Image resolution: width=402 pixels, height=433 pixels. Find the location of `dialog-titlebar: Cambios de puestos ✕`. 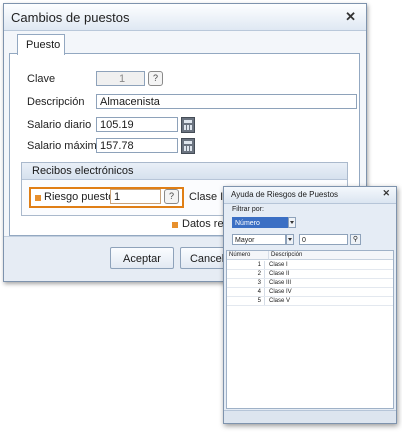

dialog-titlebar: Cambios de puestos ✕ is located at coordinates (185, 17).